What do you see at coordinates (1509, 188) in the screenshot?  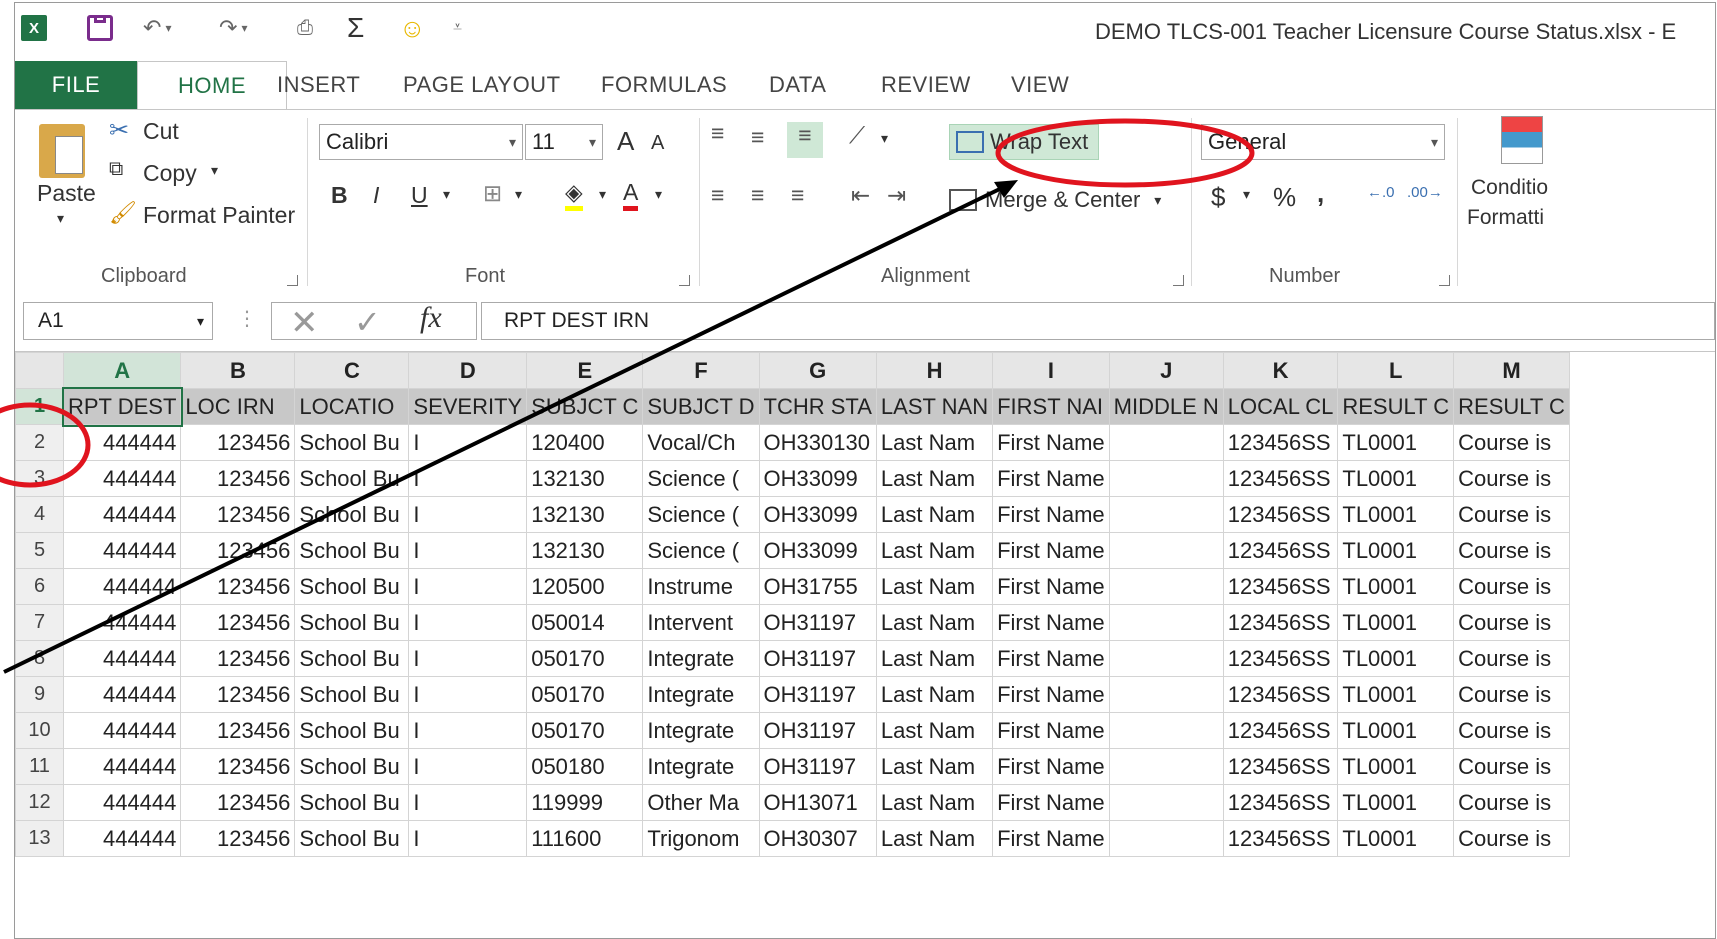 I see `conditional-formatting-label-1: Conditio` at bounding box center [1509, 188].